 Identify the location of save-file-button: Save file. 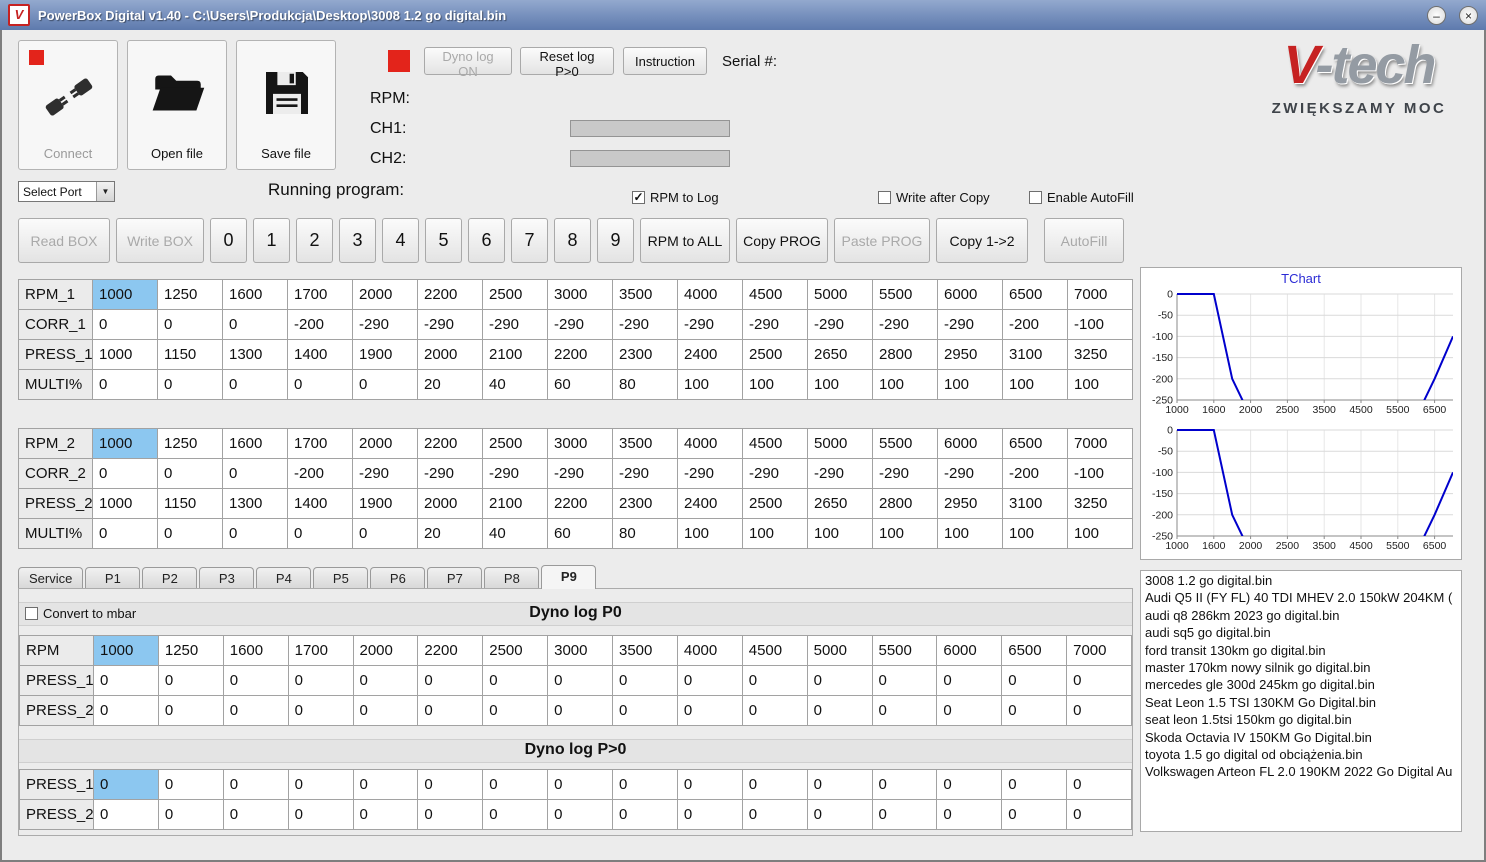
(286, 105).